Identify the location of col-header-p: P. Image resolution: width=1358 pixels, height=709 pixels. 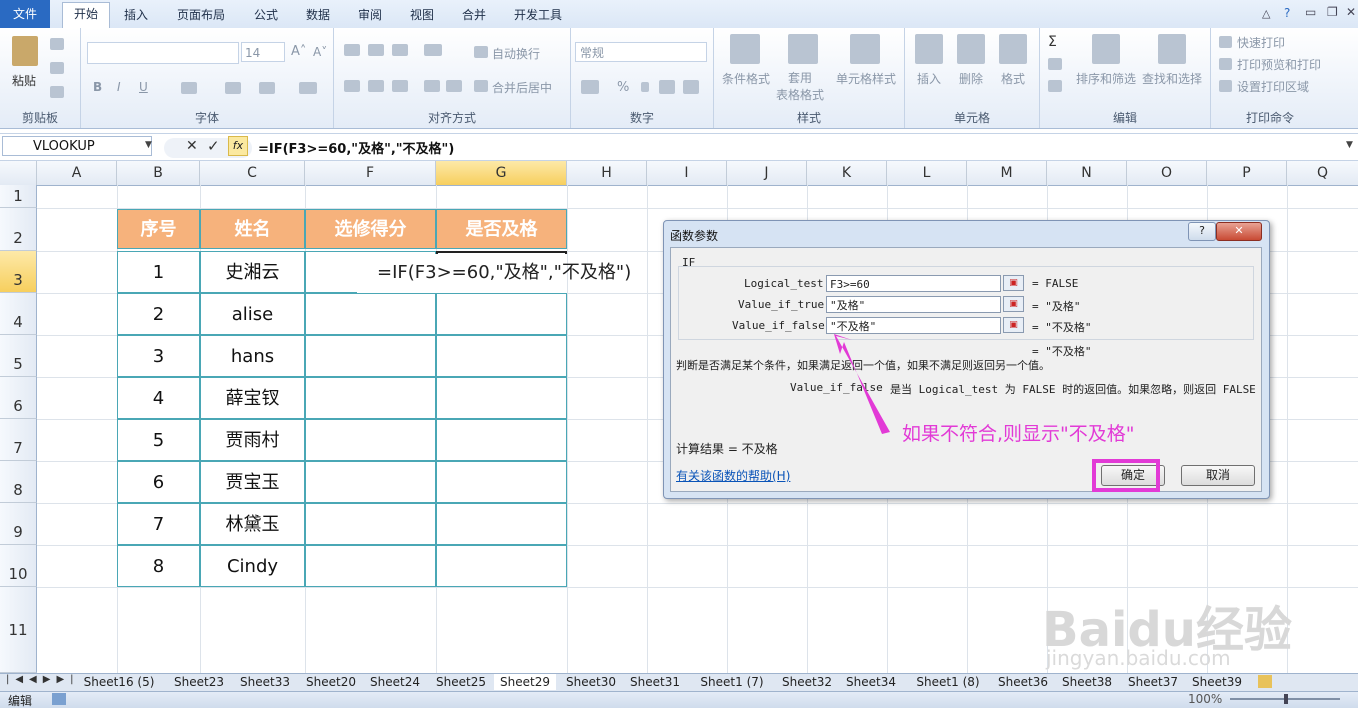
(1247, 173).